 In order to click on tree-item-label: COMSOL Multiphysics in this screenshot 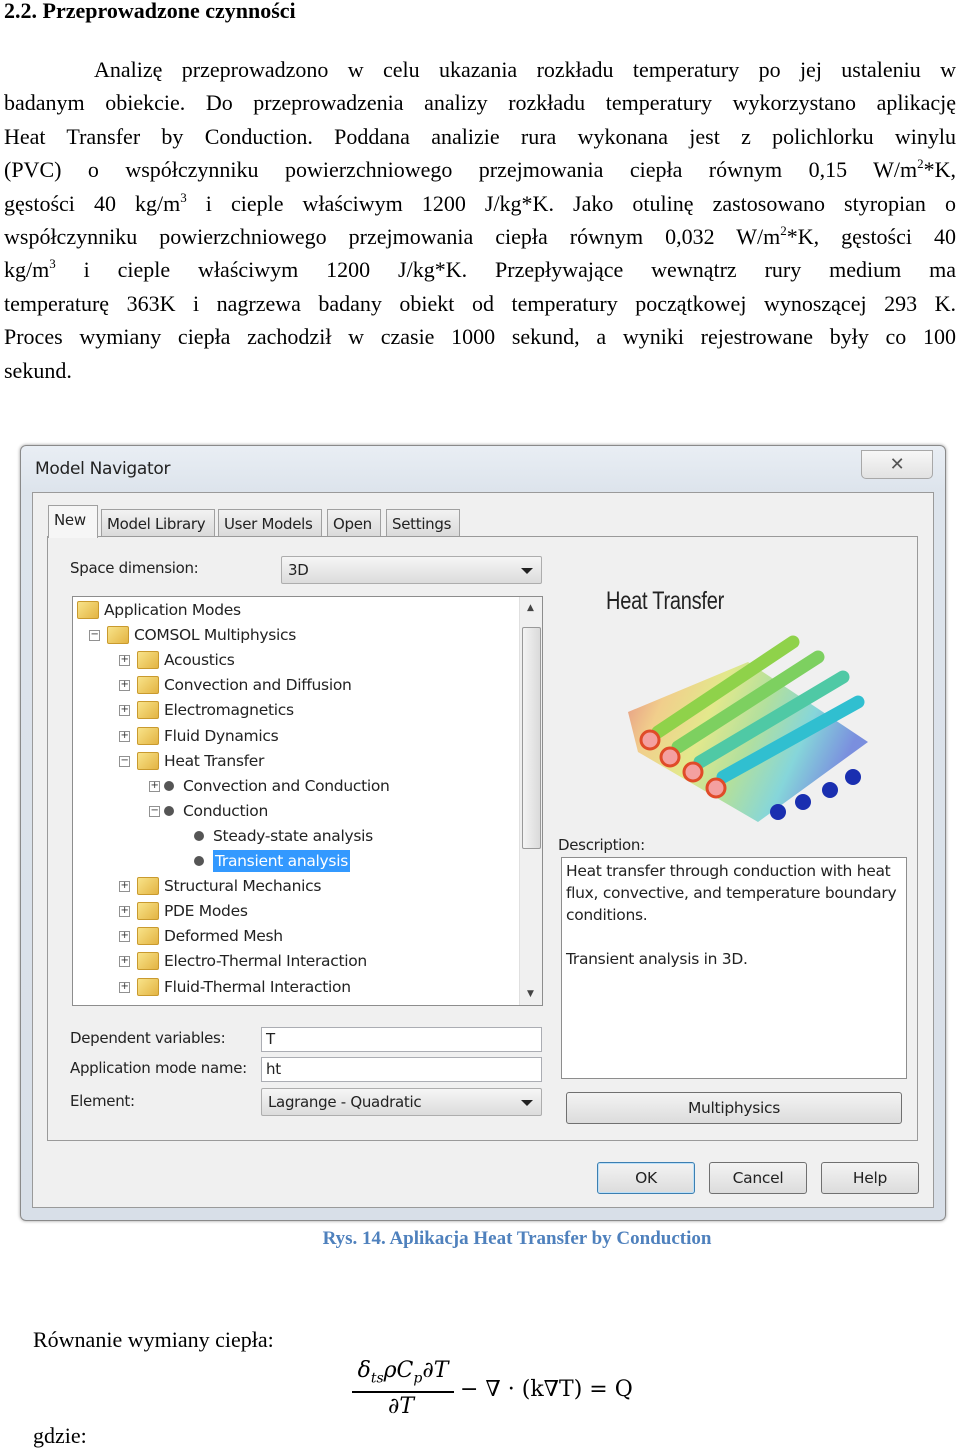, I will do `click(215, 635)`.